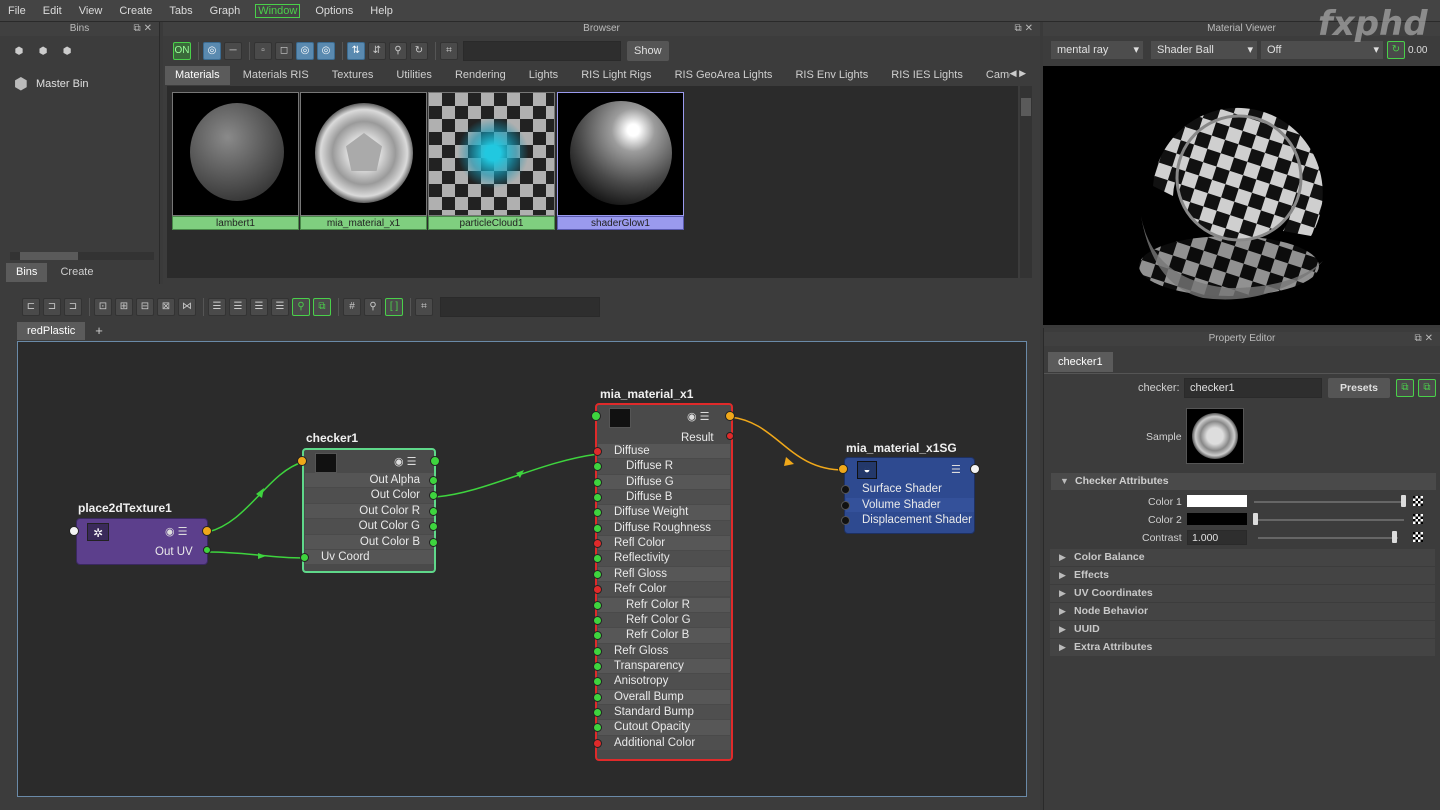  Describe the element at coordinates (356, 51) in the screenshot. I see `sort-icon: ⇅` at that location.